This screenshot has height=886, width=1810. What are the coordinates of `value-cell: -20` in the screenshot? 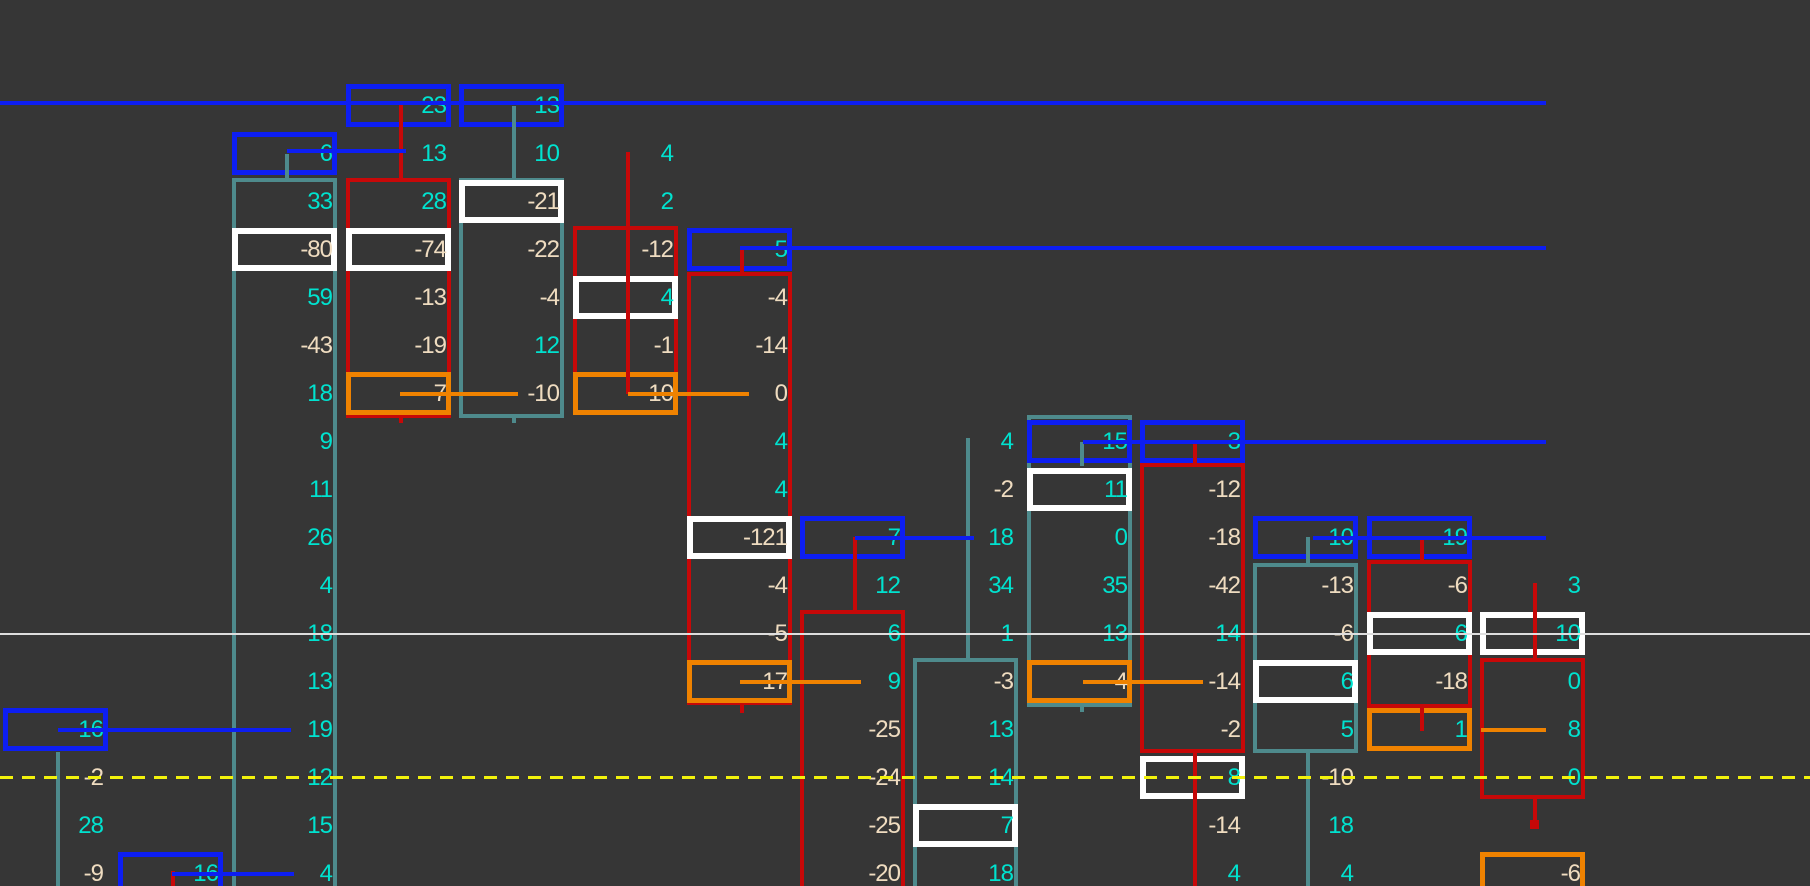 It's located at (884, 873).